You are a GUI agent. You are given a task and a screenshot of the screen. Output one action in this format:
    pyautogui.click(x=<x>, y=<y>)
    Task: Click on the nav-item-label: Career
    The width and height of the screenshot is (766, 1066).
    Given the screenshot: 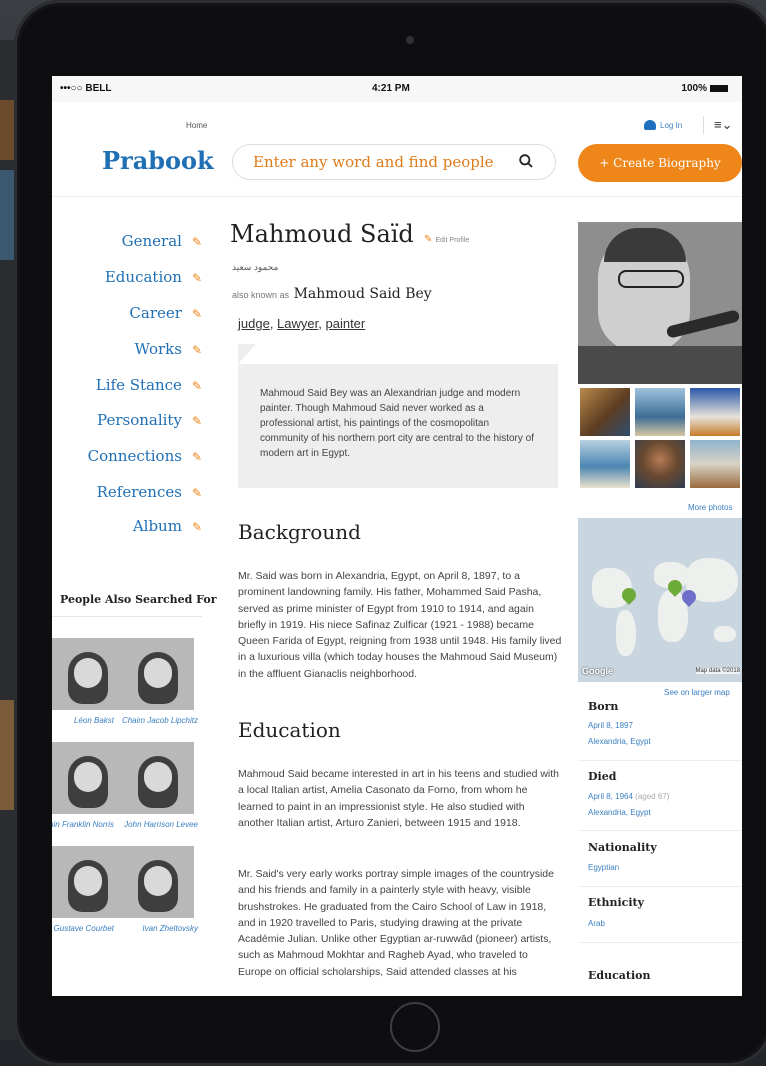 What is the action you would take?
    pyautogui.click(x=155, y=313)
    